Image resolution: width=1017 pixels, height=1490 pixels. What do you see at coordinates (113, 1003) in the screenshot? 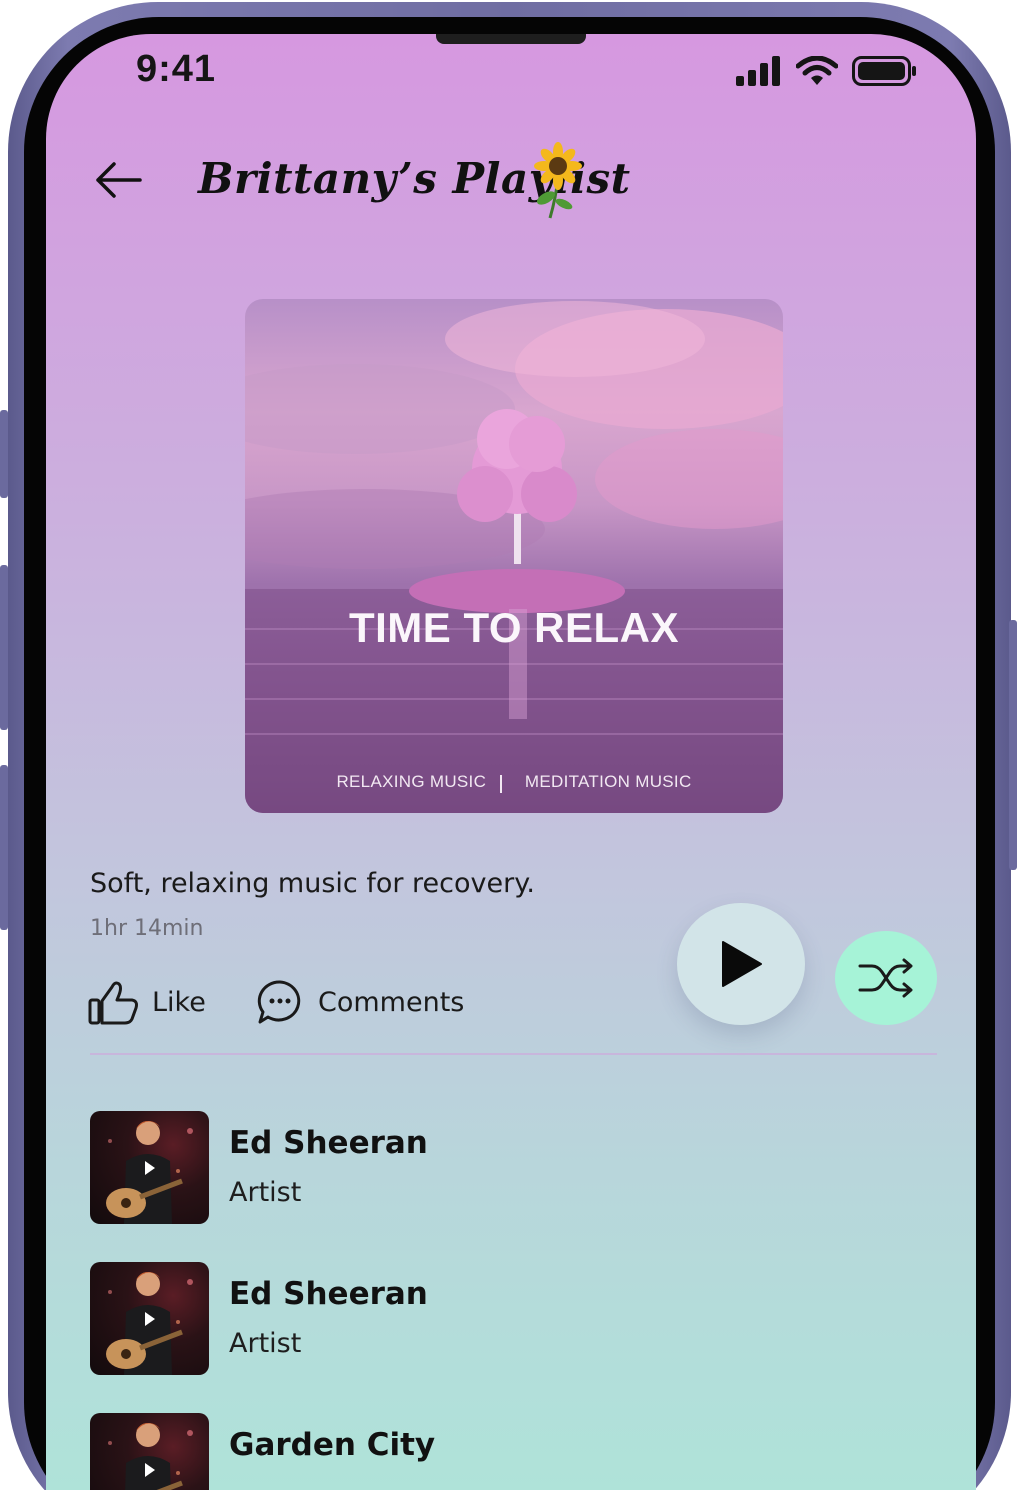
I see `thumbs-up-icon` at bounding box center [113, 1003].